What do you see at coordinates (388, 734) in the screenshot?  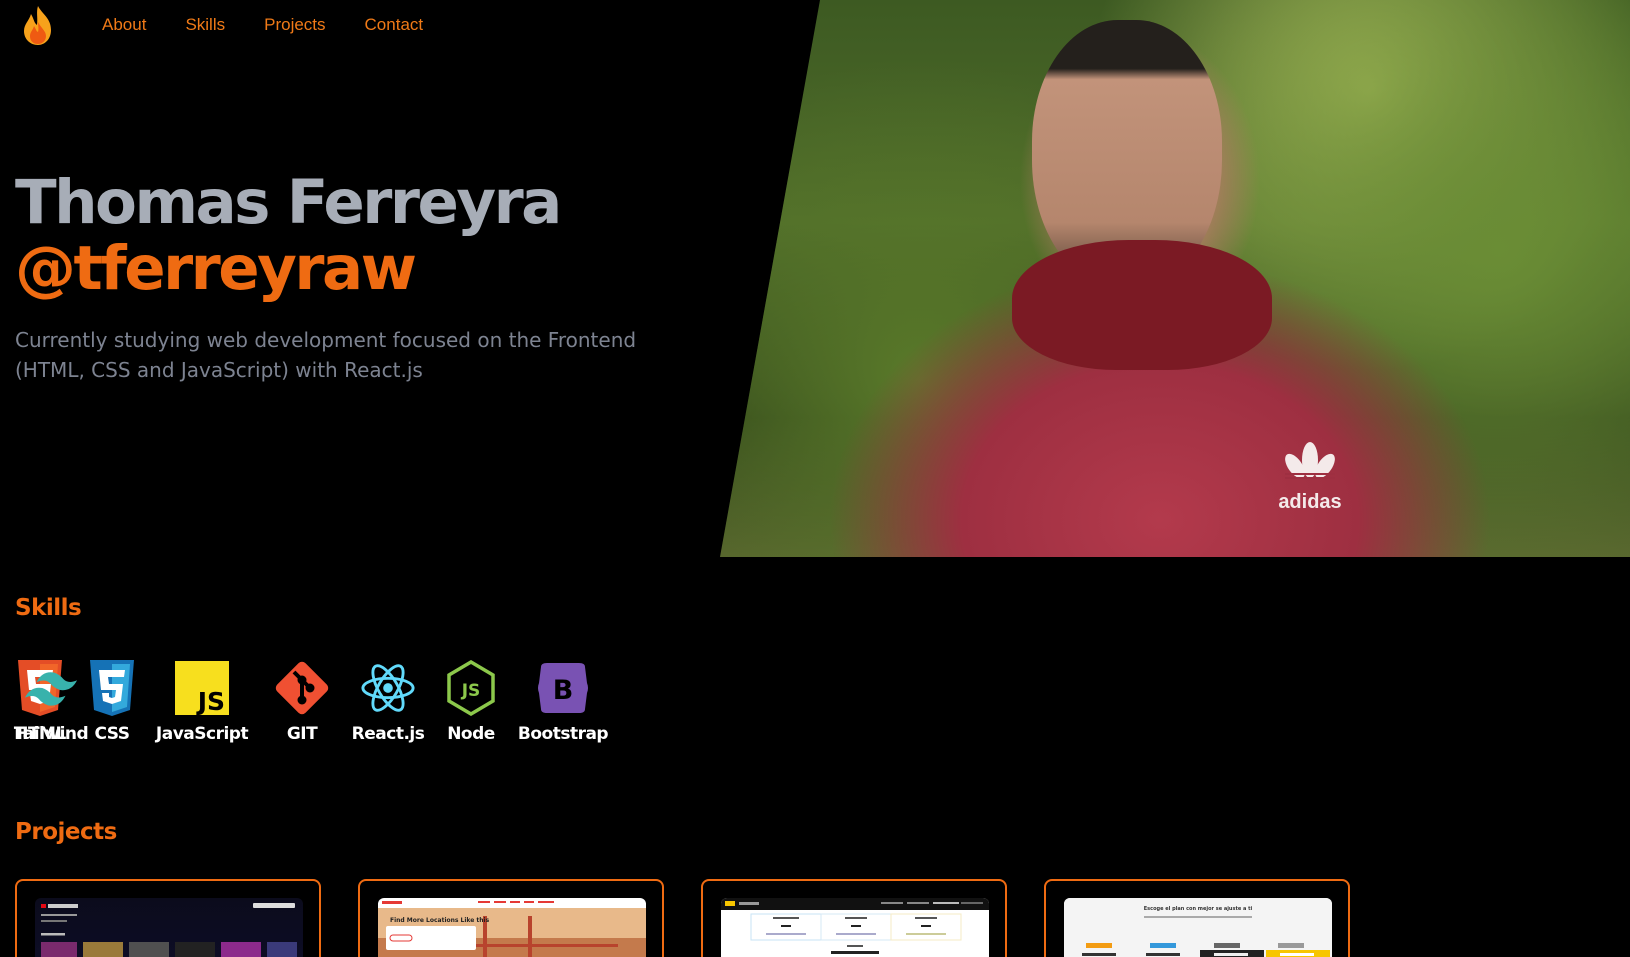 I see `skill-label: React.js` at bounding box center [388, 734].